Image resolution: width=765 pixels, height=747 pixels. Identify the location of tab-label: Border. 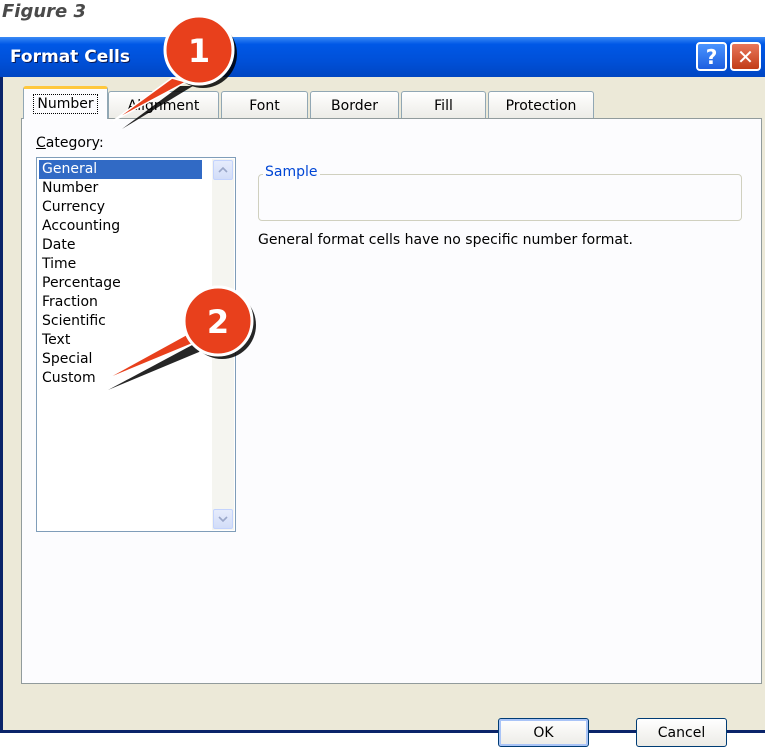
(354, 105).